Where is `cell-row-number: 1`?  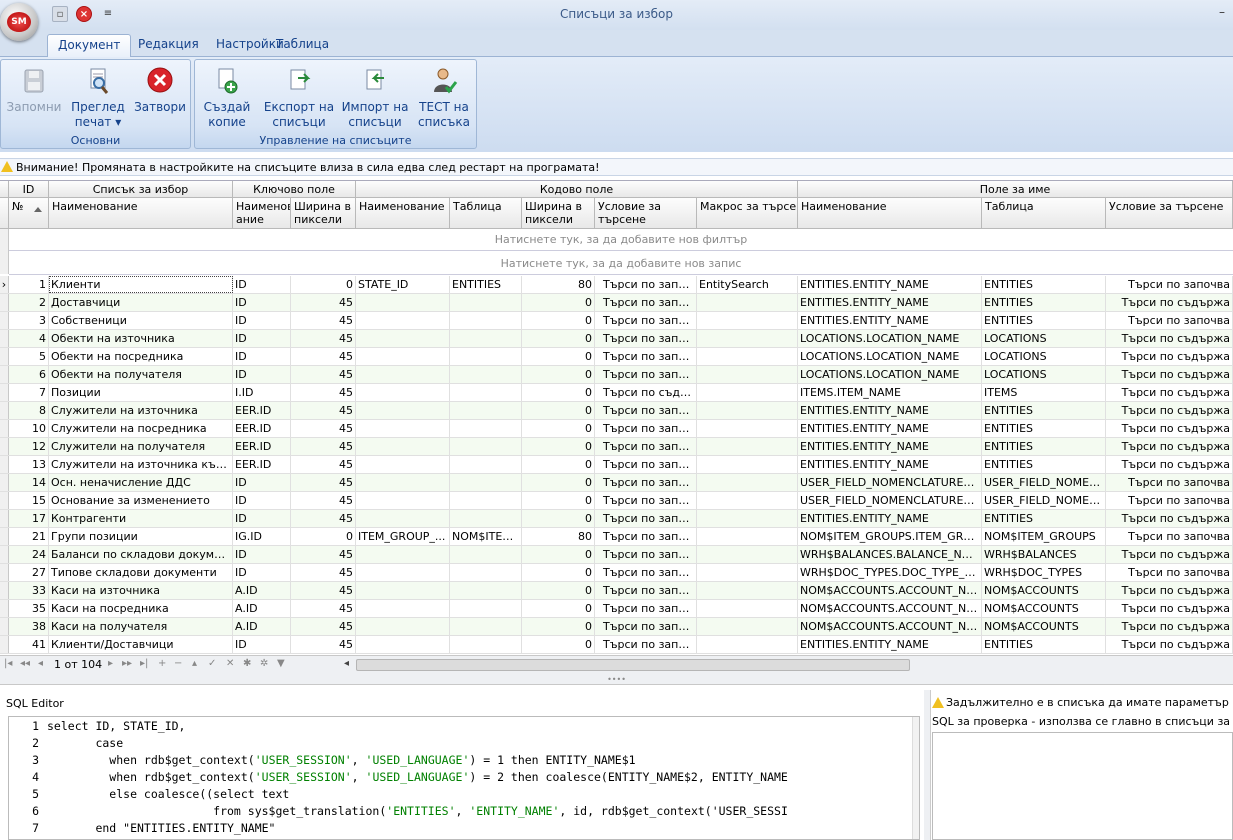 cell-row-number: 1 is located at coordinates (29, 284).